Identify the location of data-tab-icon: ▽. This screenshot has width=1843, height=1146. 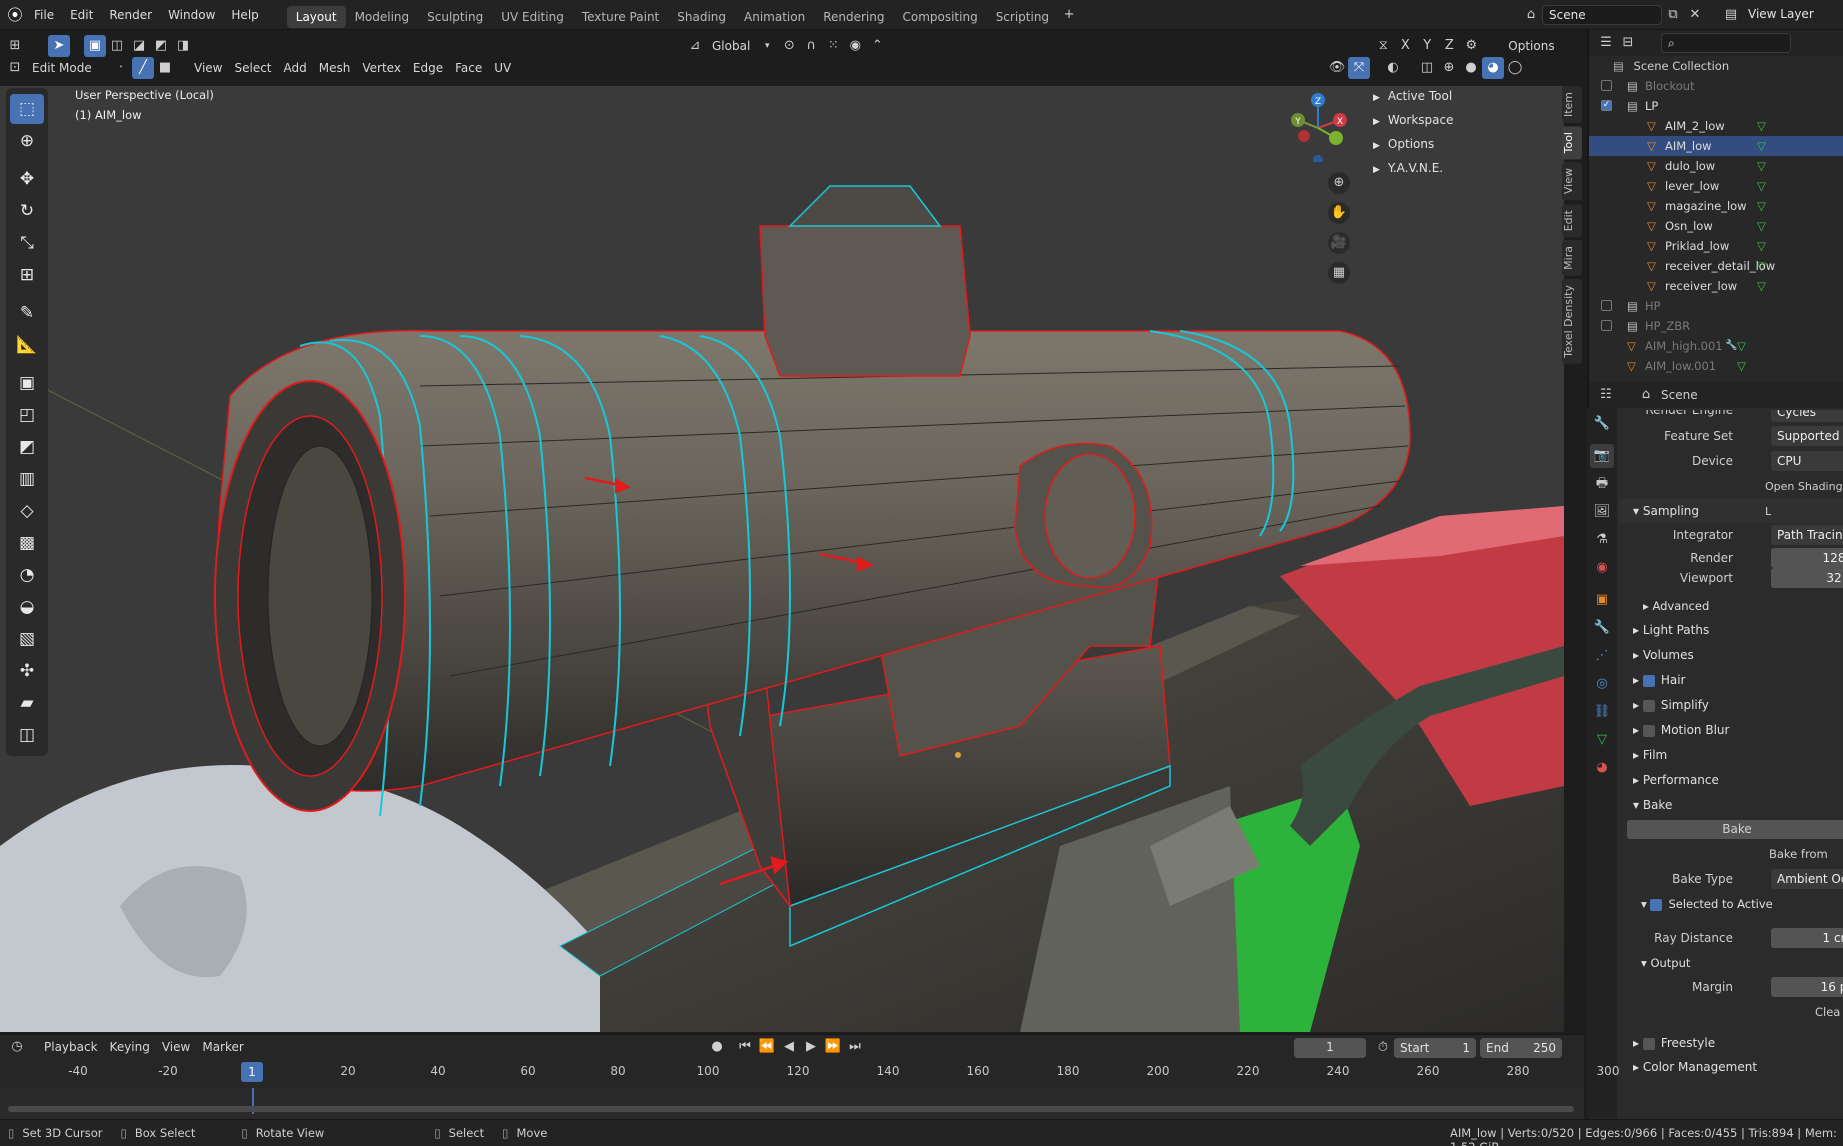
(1602, 740).